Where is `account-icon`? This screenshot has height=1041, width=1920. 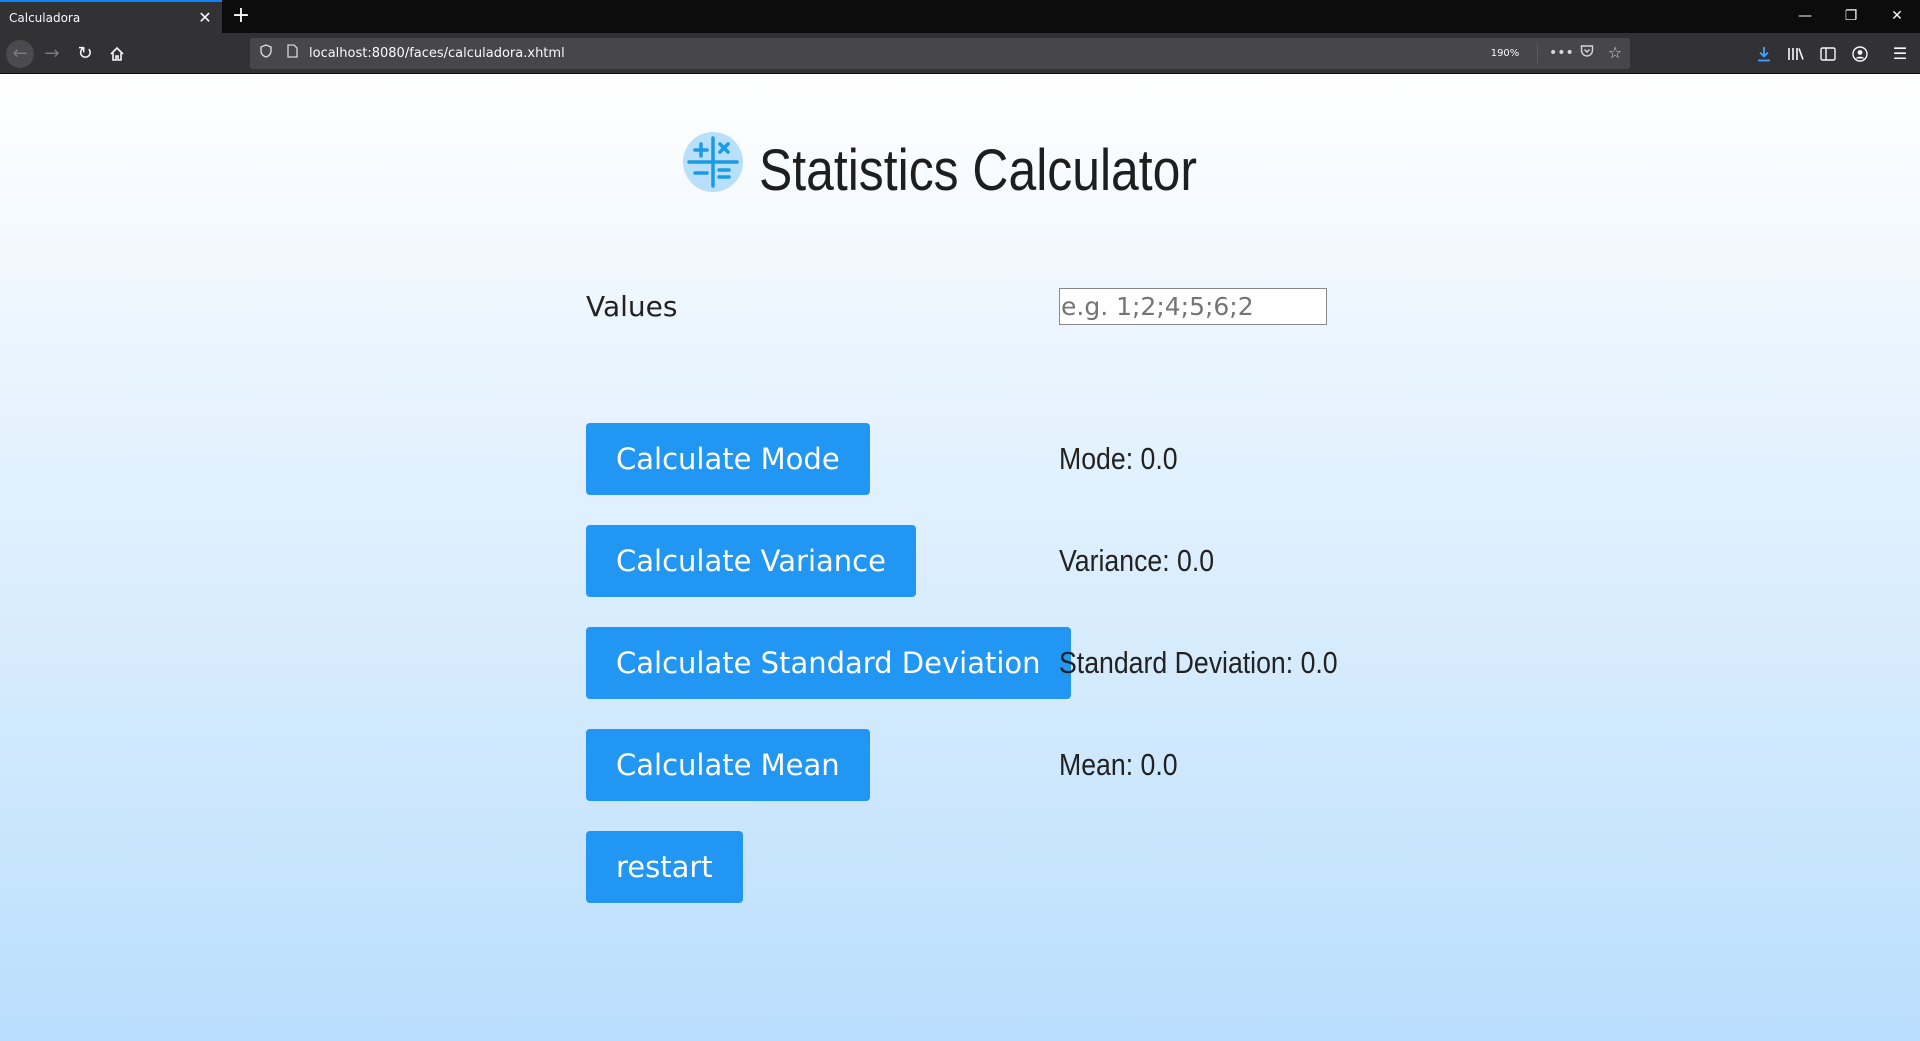 account-icon is located at coordinates (1860, 54).